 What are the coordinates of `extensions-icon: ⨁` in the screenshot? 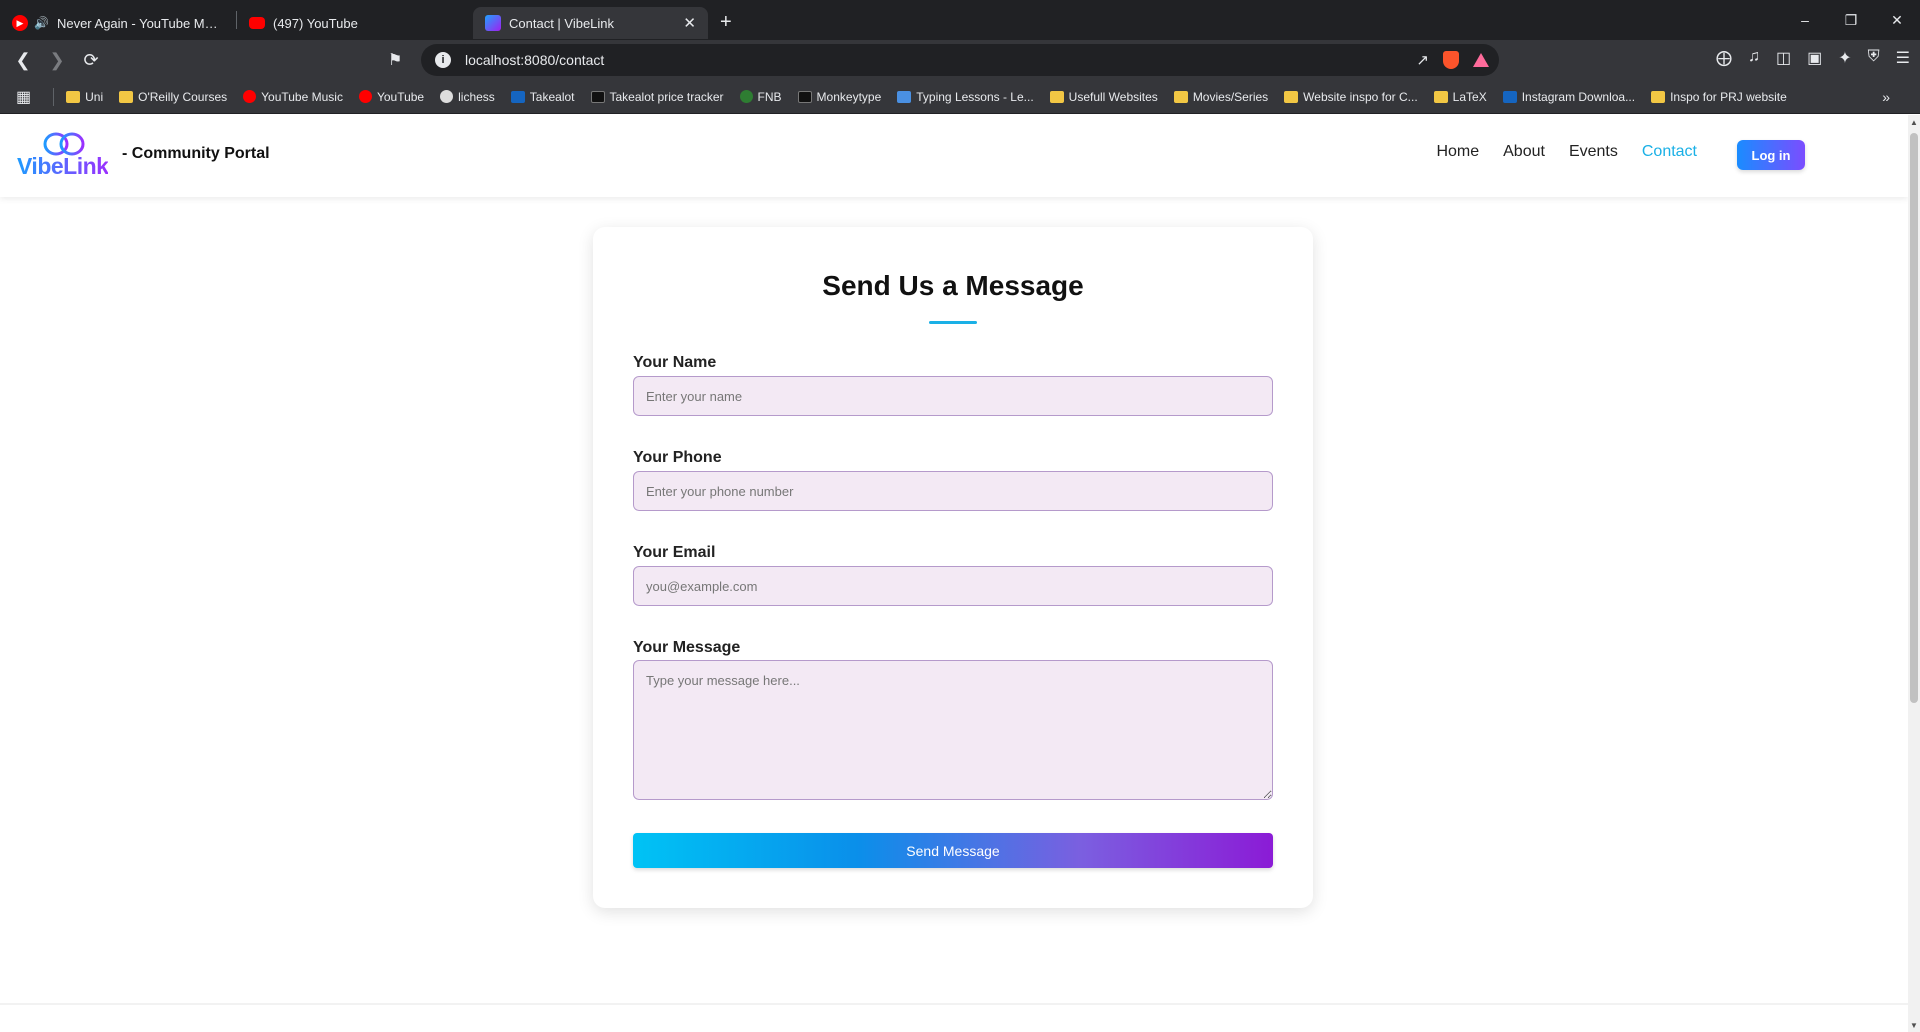 It's located at (1724, 58).